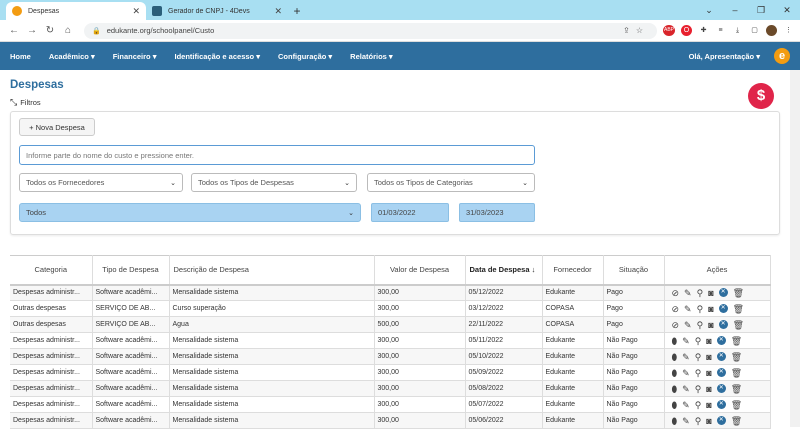 The height and width of the screenshot is (429, 800). Describe the element at coordinates (32, 30) in the screenshot. I see `forward-icon: →` at that location.